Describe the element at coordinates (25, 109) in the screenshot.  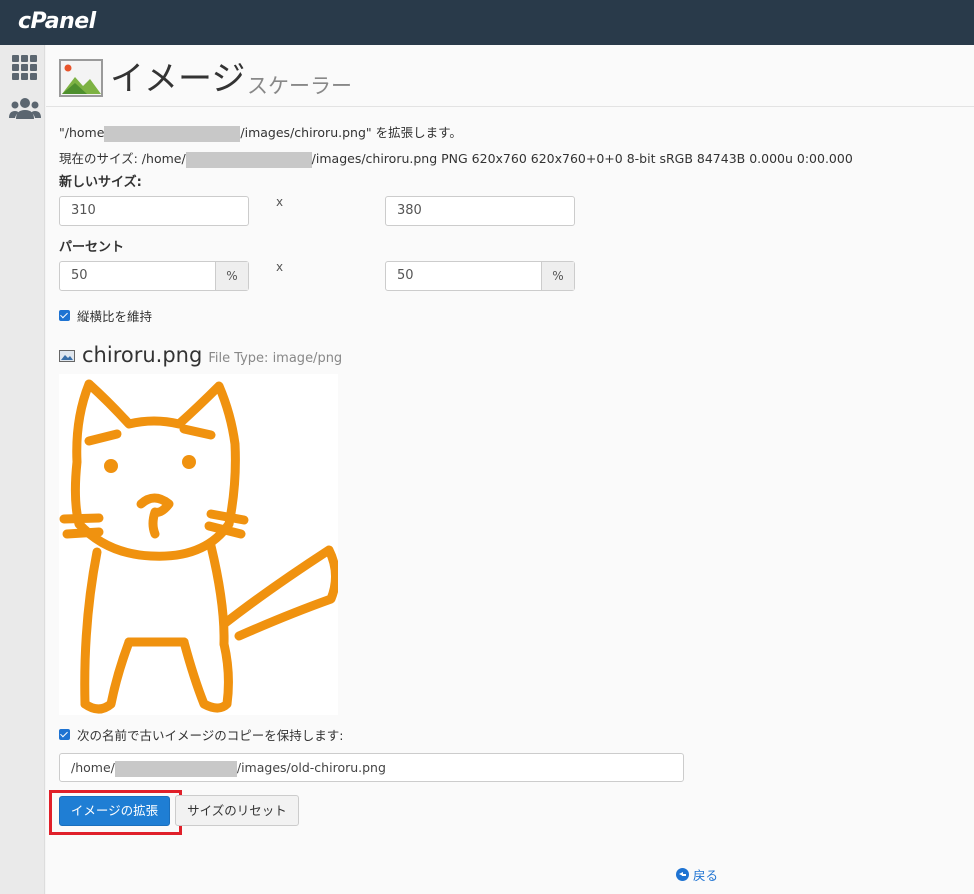
I see `users-icon` at that location.